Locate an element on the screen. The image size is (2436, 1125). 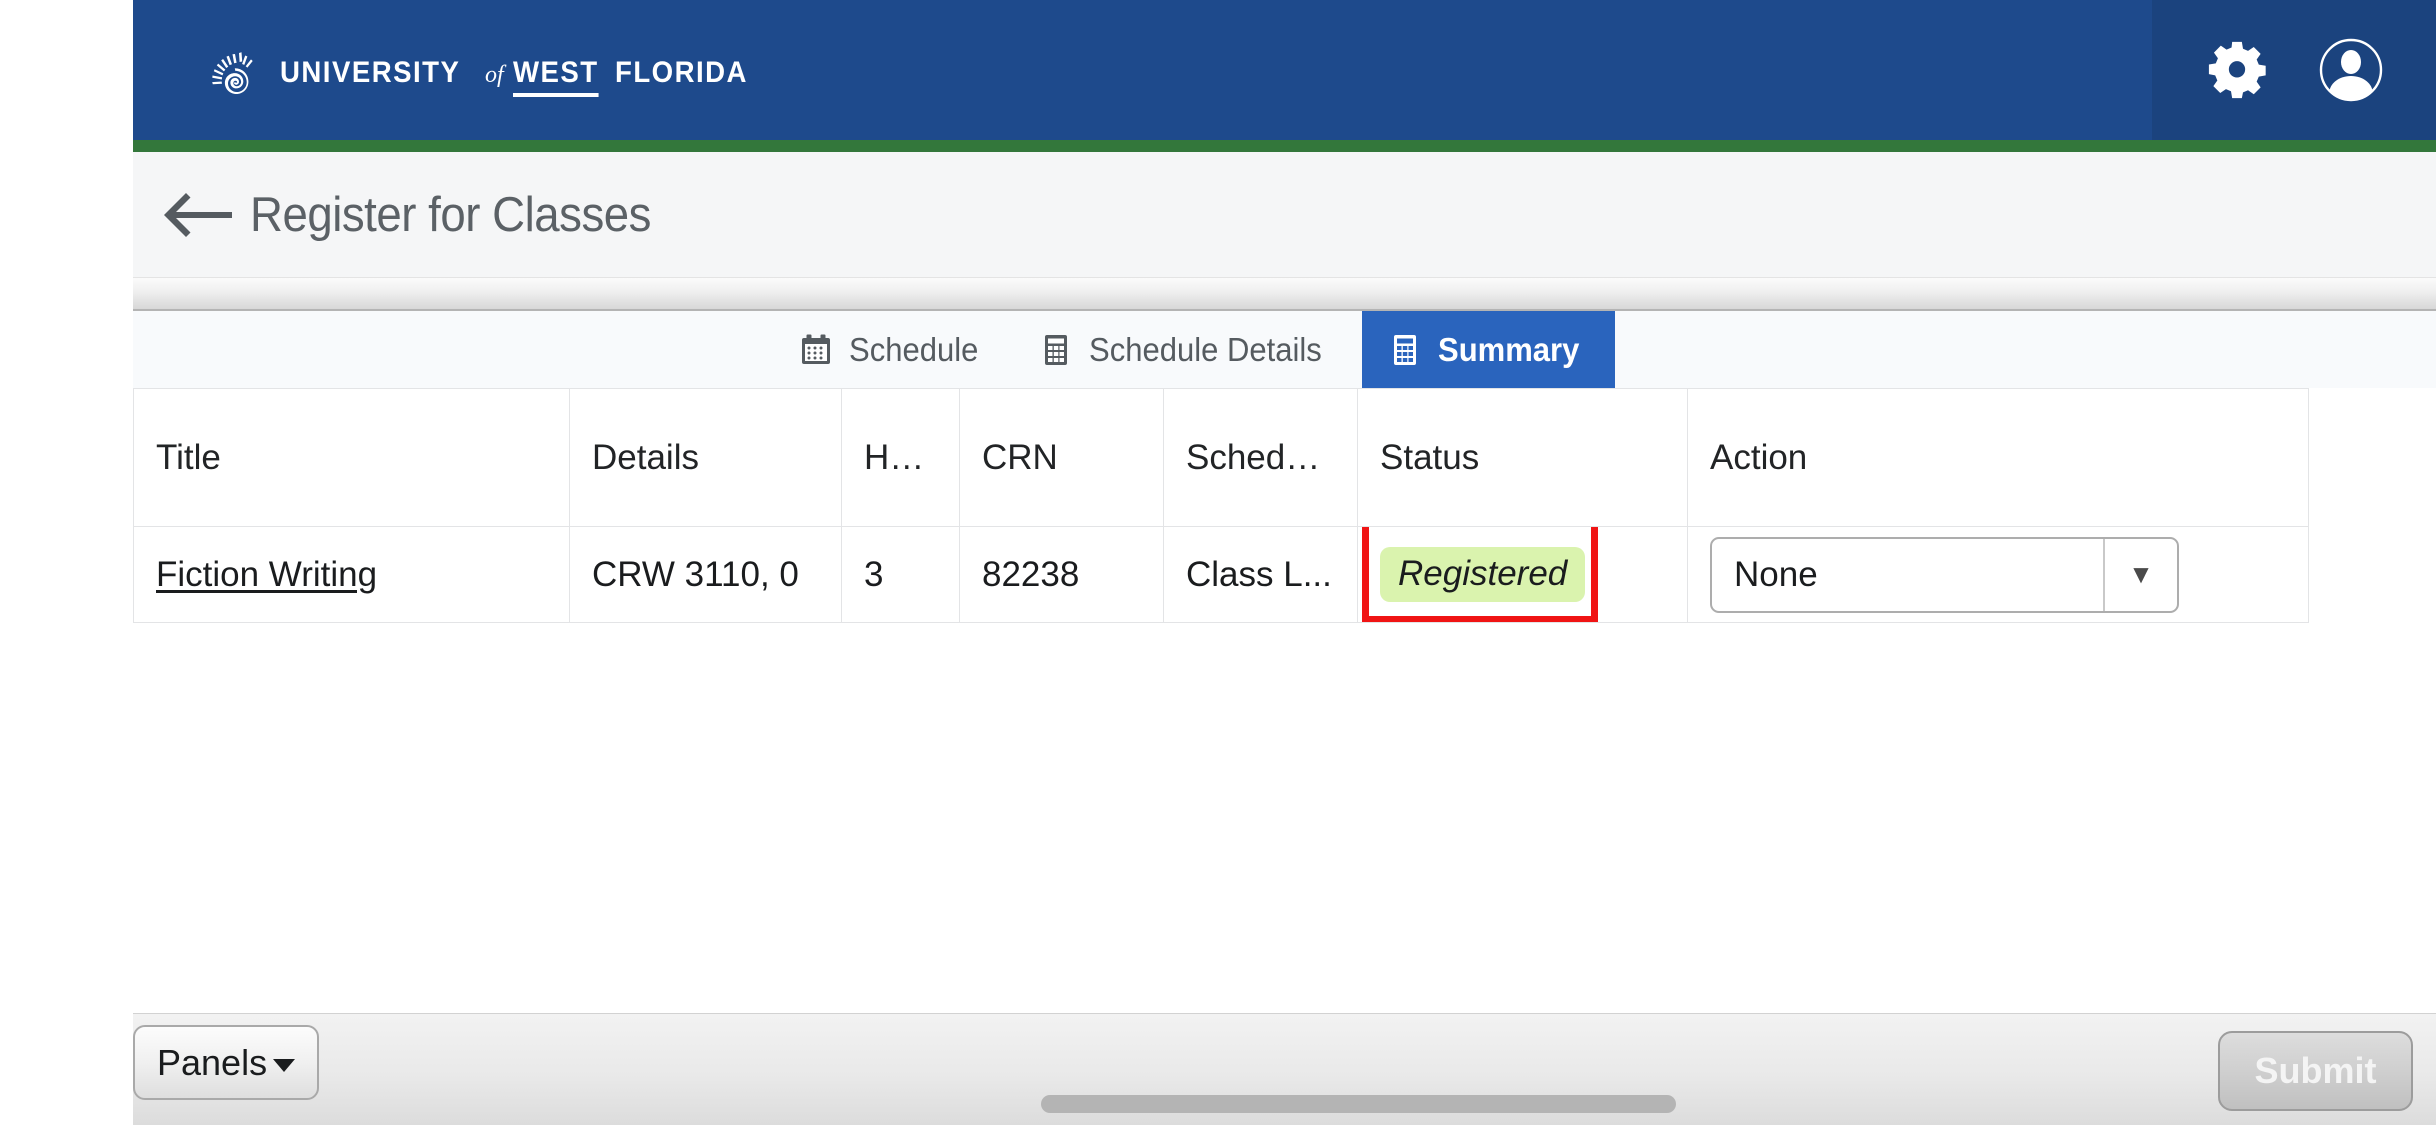
cell-action: None ▼ is located at coordinates (1998, 574).